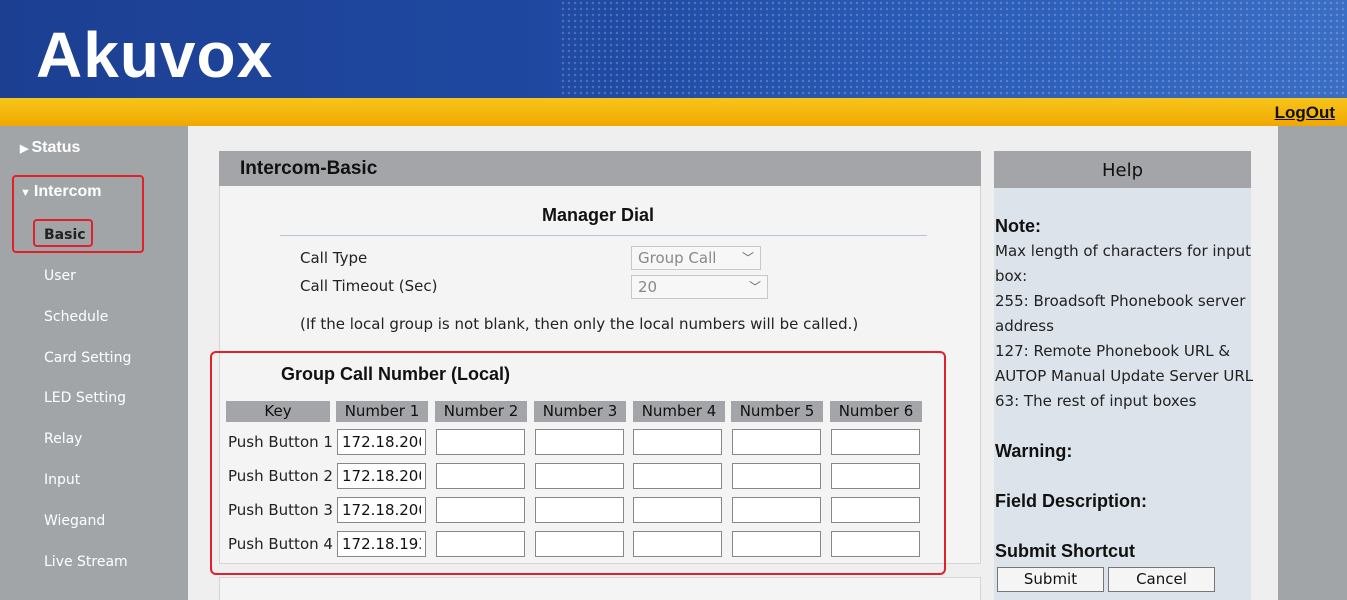  Describe the element at coordinates (63, 439) in the screenshot. I see `sidebar-item-relay: Relay` at that location.